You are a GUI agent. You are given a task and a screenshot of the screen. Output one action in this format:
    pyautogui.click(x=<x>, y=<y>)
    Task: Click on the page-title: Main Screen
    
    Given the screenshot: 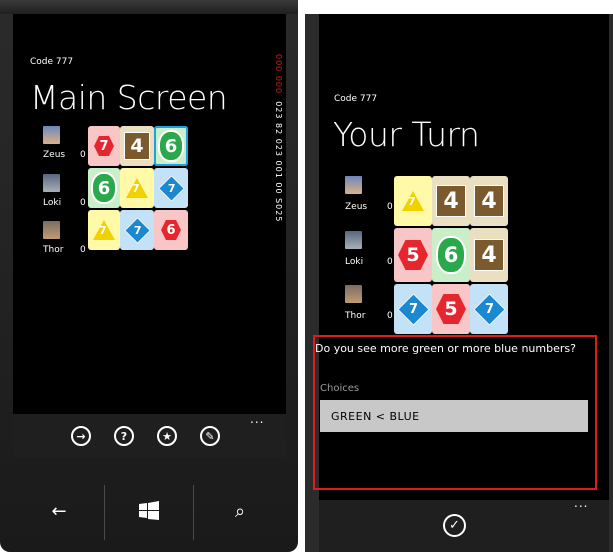 What is the action you would take?
    pyautogui.click(x=129, y=97)
    